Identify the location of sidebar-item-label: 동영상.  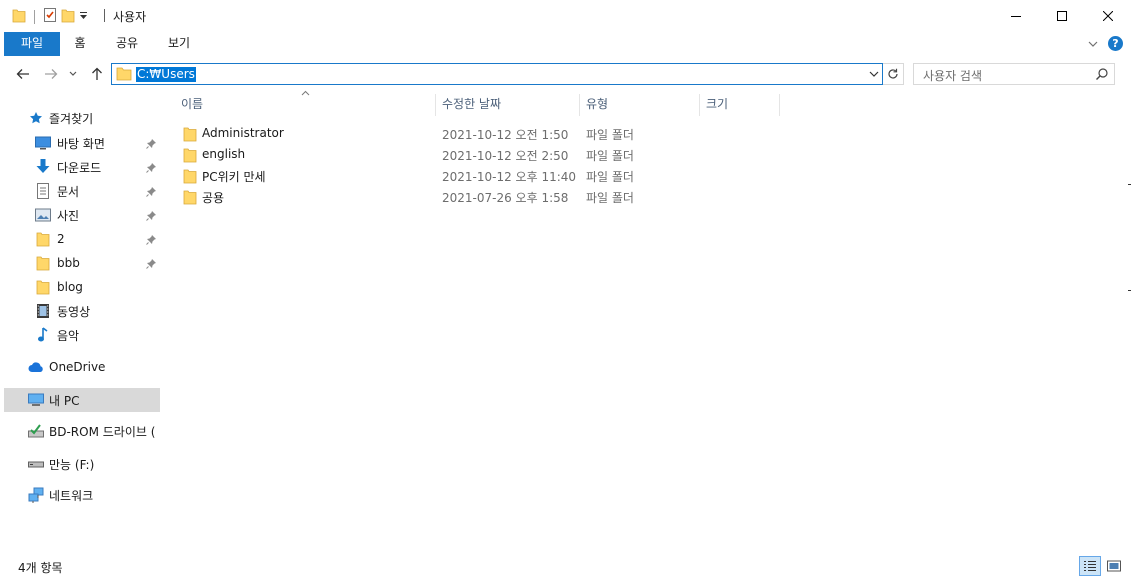
(74, 311).